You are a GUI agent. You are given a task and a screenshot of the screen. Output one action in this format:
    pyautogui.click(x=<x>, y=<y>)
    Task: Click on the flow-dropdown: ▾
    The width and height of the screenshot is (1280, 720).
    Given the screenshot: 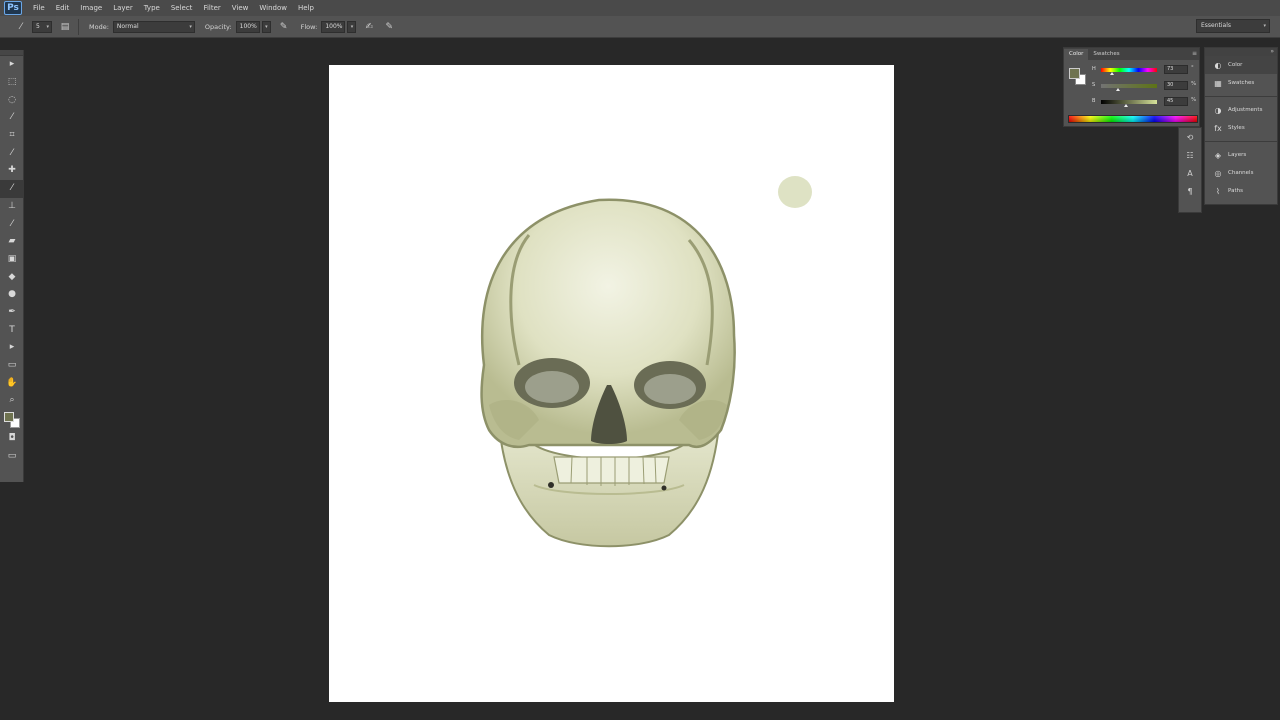 What is the action you would take?
    pyautogui.click(x=352, y=26)
    